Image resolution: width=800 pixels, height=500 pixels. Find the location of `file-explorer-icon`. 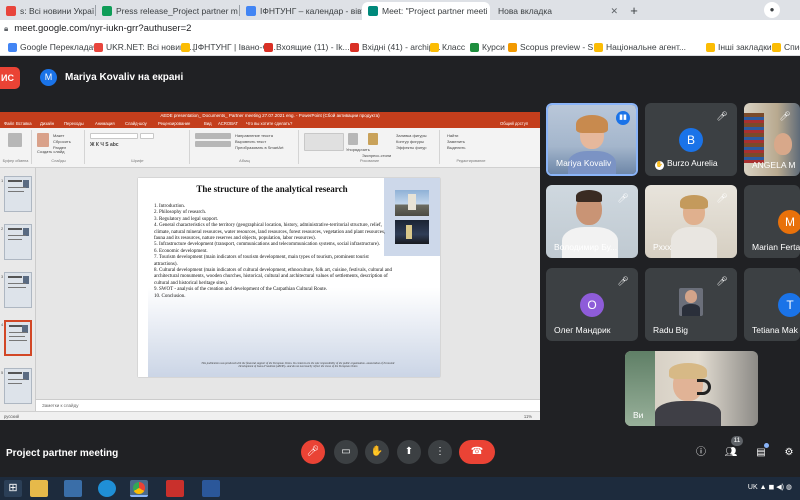

file-explorer-icon is located at coordinates (39, 488).